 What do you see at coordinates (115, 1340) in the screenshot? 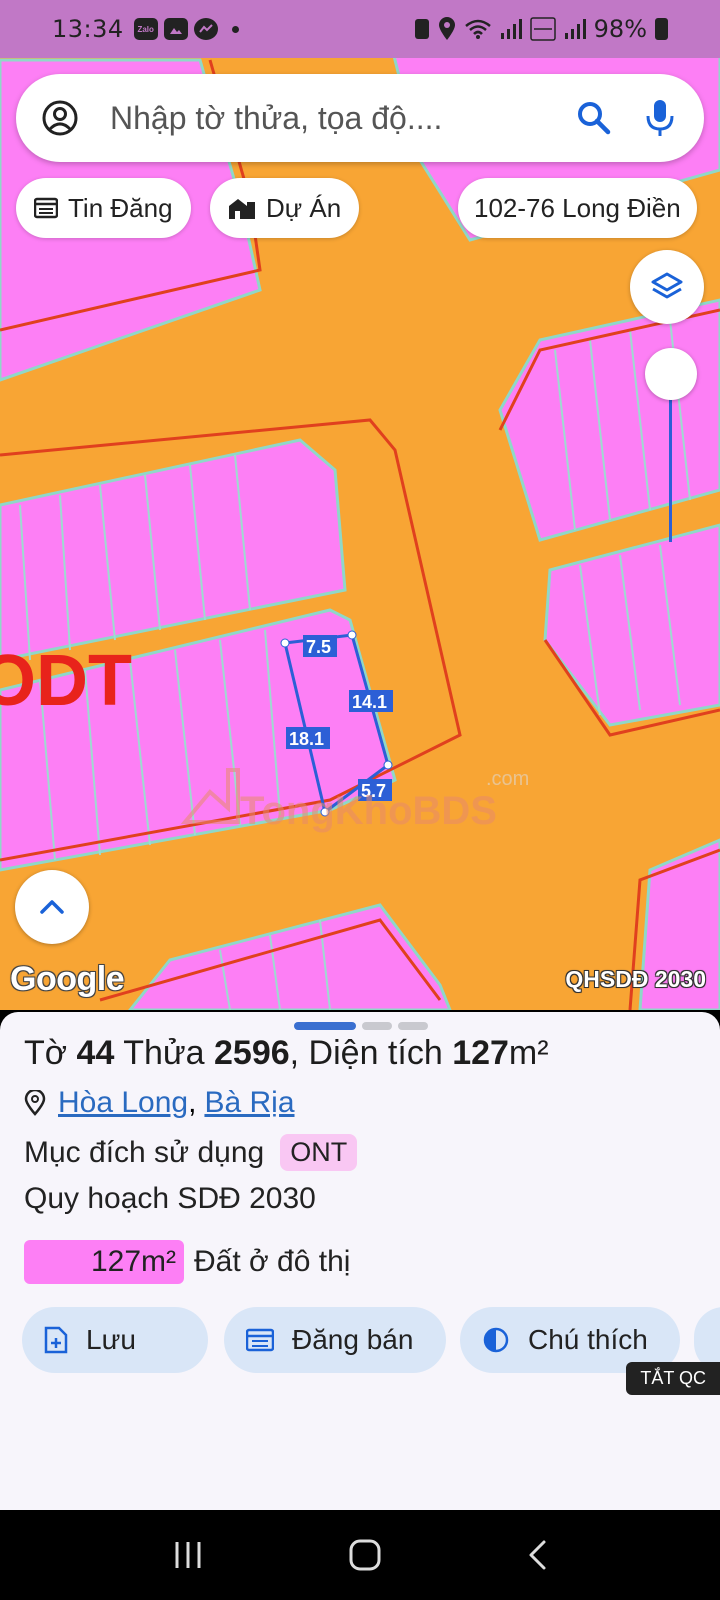
I see `save-button: Lưu` at bounding box center [115, 1340].